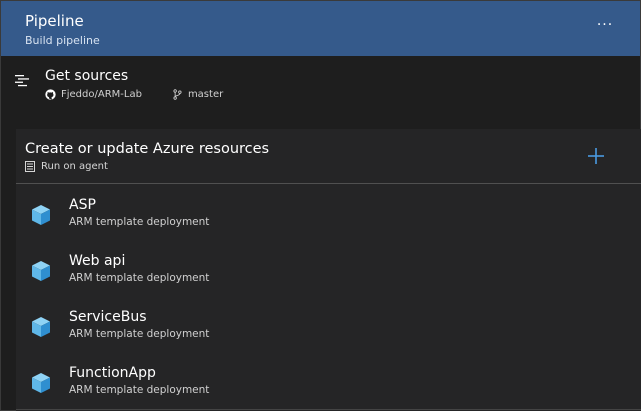 Image resolution: width=641 pixels, height=411 pixels. I want to click on github-icon, so click(50, 94).